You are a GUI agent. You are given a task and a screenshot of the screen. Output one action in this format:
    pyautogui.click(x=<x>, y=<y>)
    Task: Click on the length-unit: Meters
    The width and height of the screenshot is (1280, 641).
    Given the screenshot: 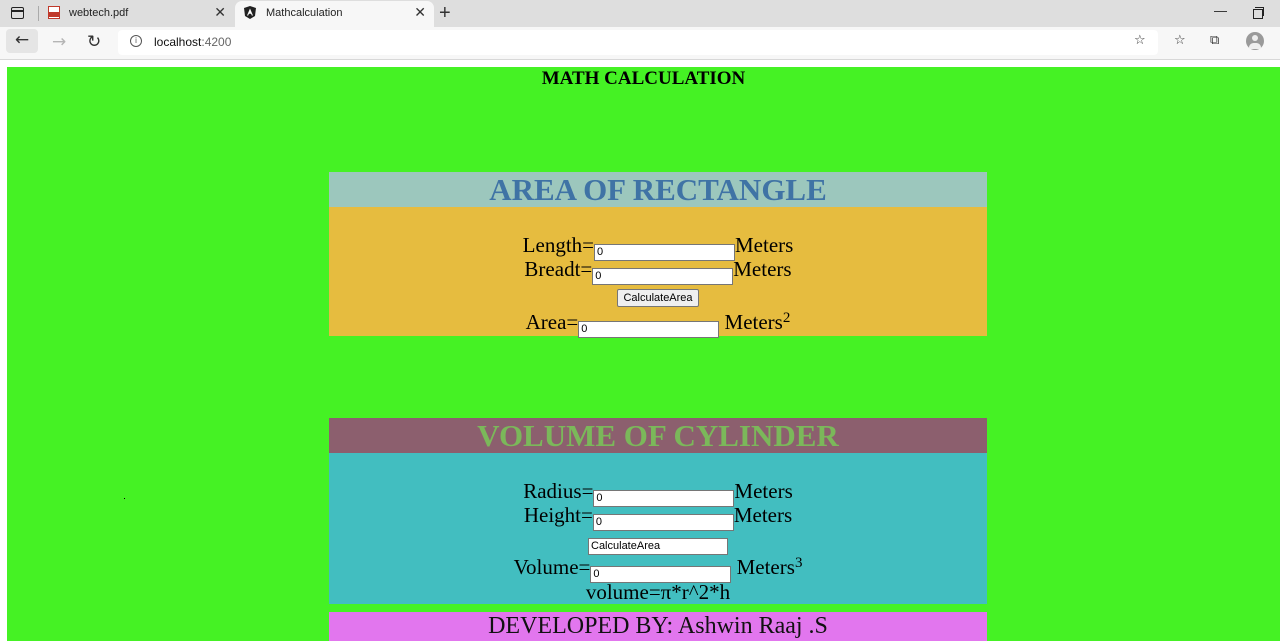 What is the action you would take?
    pyautogui.click(x=764, y=245)
    